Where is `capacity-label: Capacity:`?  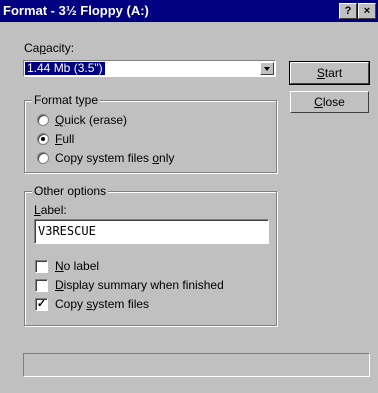 capacity-label: Capacity: is located at coordinates (49, 48).